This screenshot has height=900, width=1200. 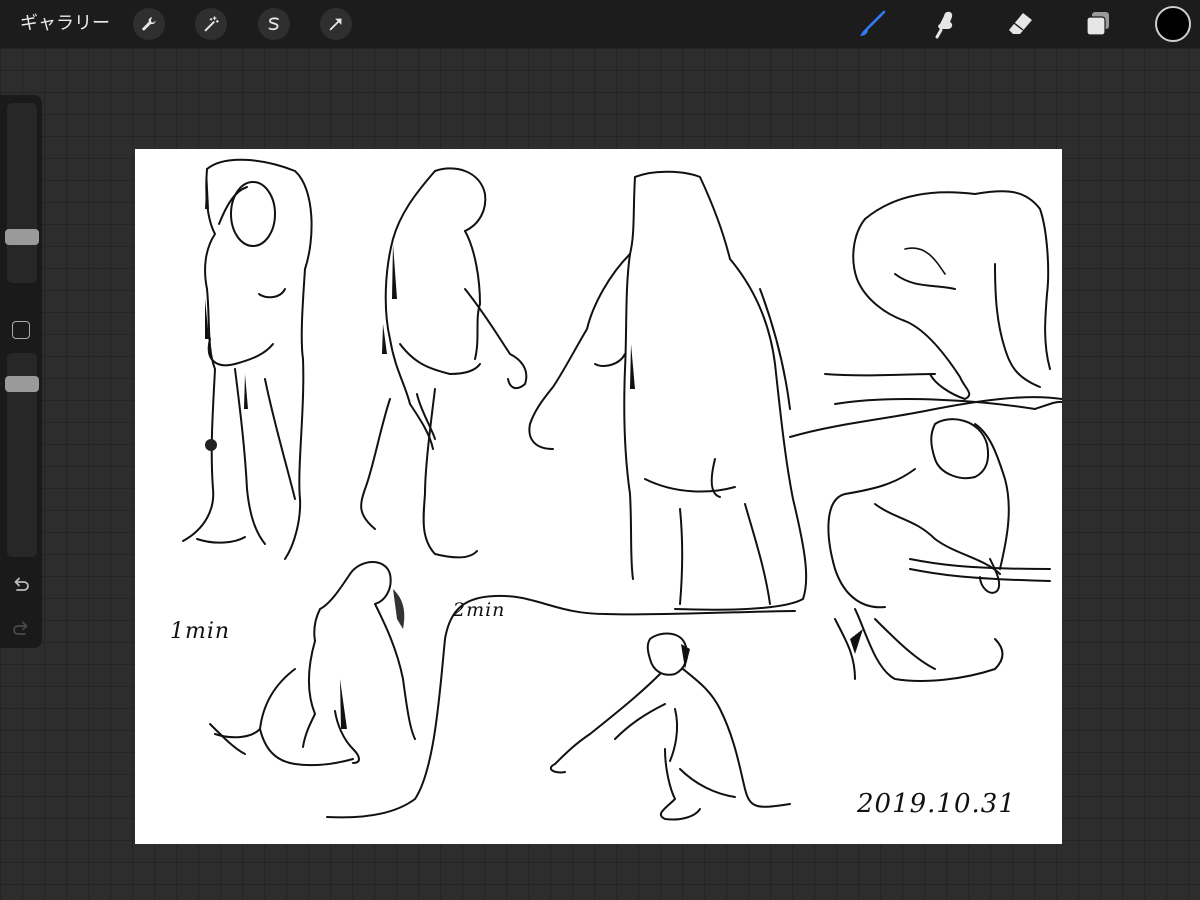 I want to click on figure-kneeling-reaching, so click(x=670, y=726).